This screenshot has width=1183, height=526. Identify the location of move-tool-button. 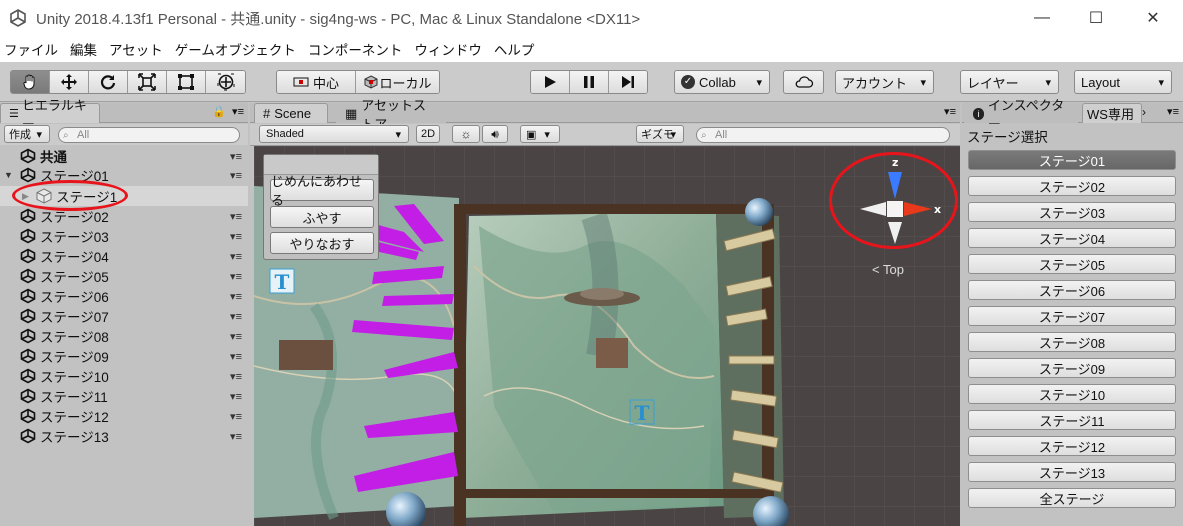
(69, 82).